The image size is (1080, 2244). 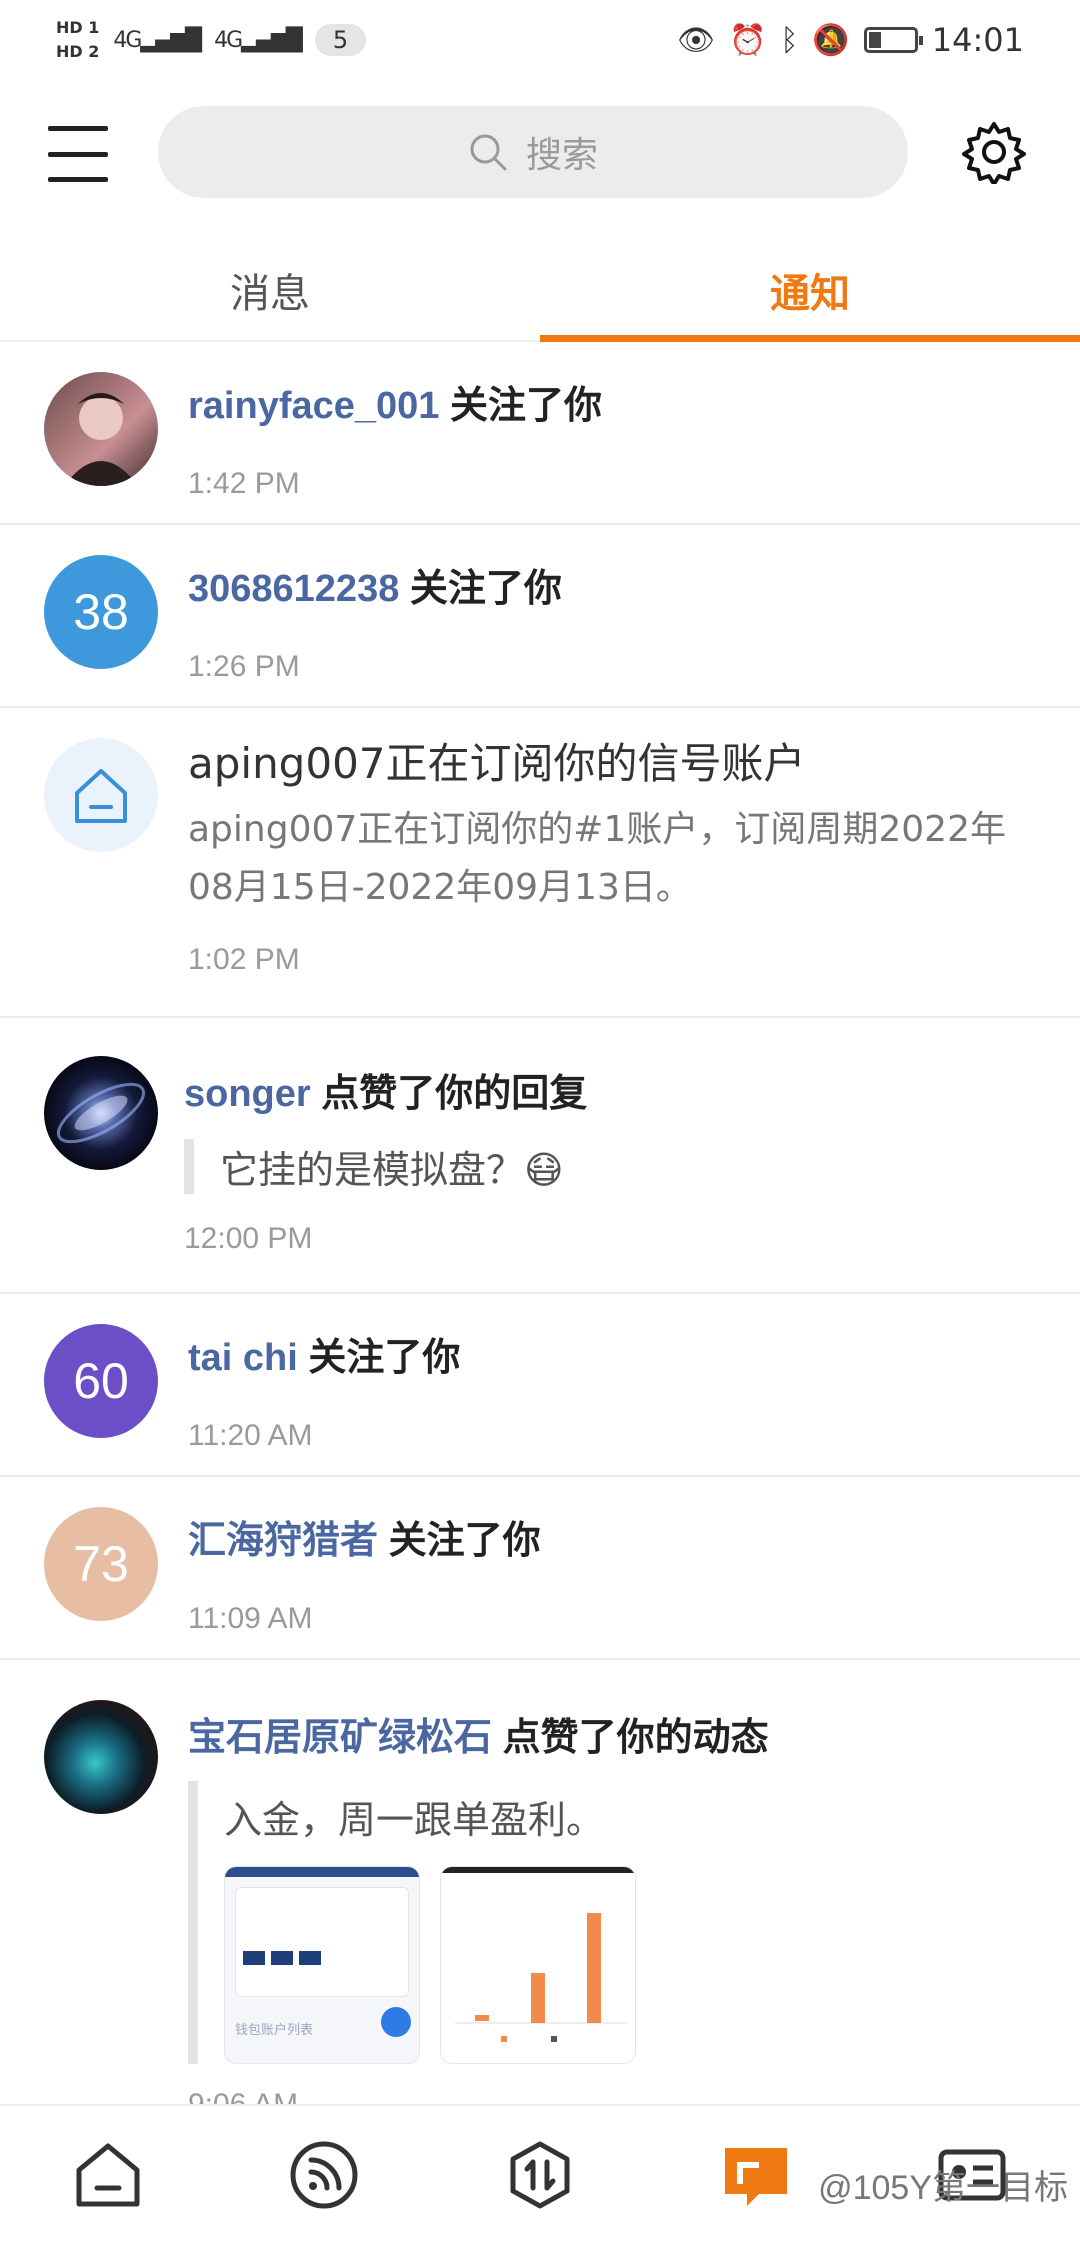 I want to click on quoted-post: 入金，周一跟单盈利。 钱包账户列表, so click(x=614, y=1922).